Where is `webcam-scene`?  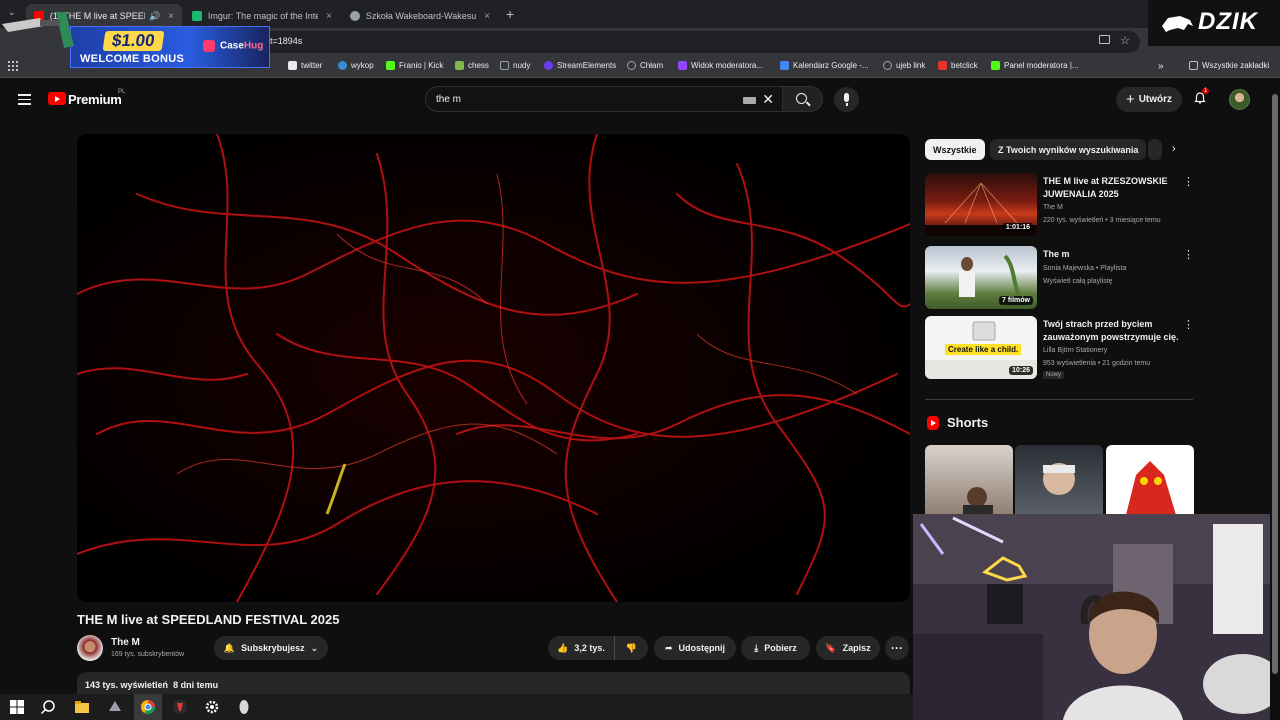 webcam-scene is located at coordinates (1096, 617).